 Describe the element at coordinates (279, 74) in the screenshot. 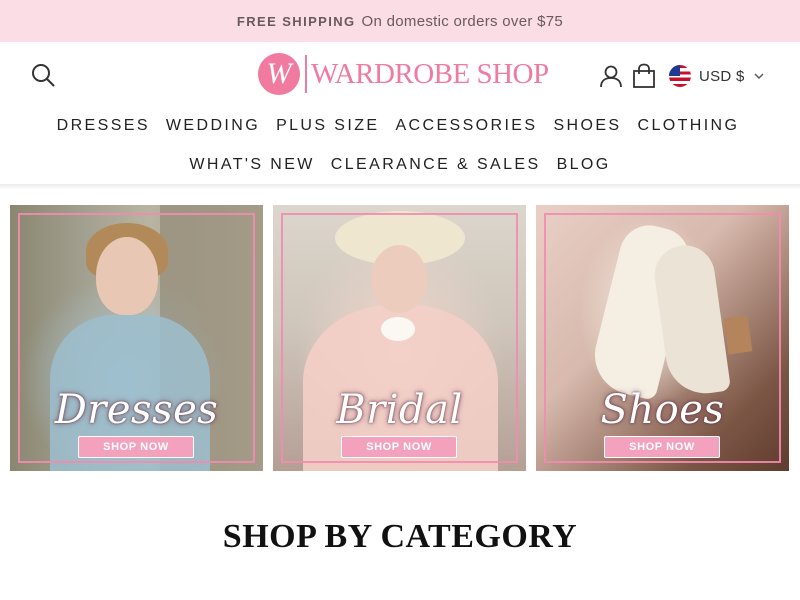

I see `logo-mark: W` at that location.